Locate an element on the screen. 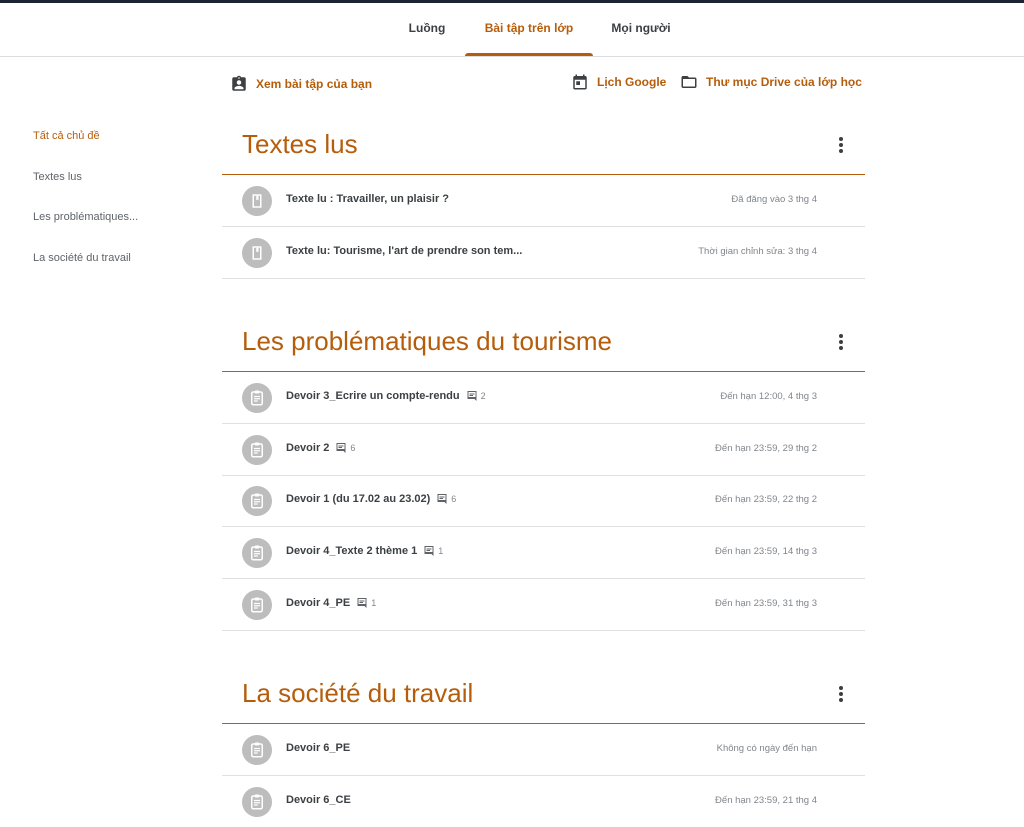 This screenshot has width=1024, height=827. item-meta: Đến hạn 23:59, 31 thg 3 is located at coordinates (766, 603).